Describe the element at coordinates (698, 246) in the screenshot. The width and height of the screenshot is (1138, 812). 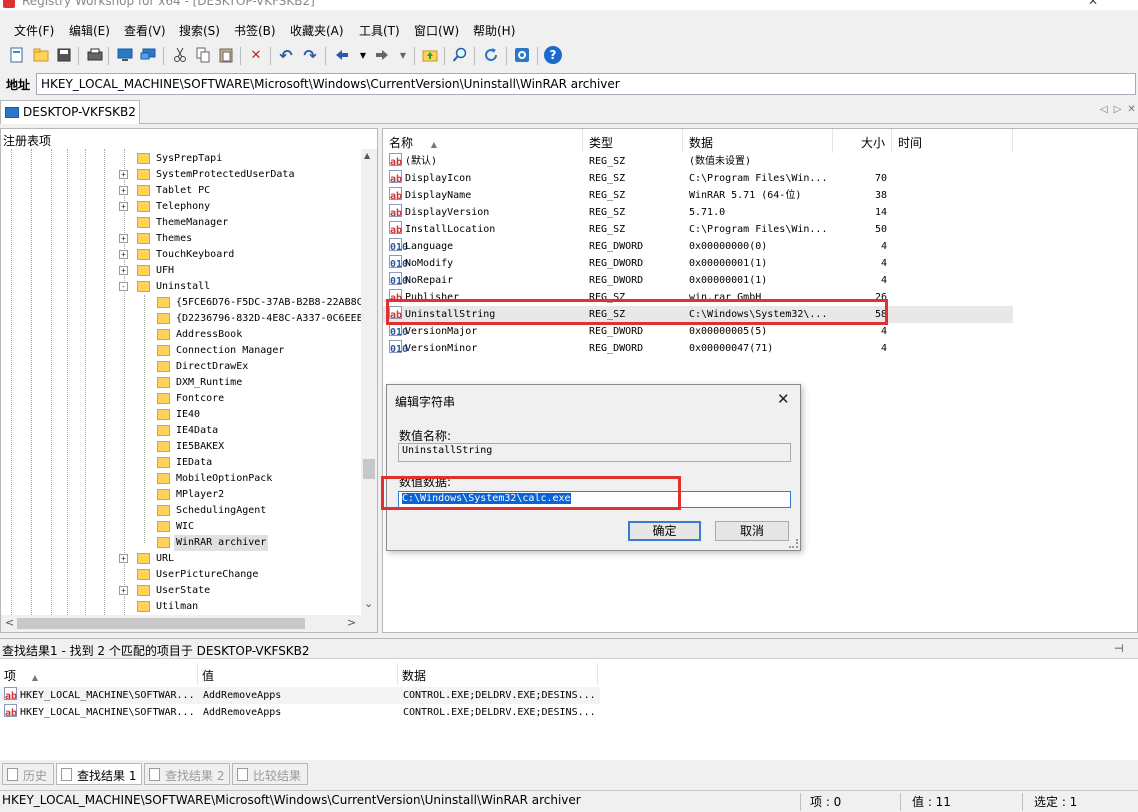
I see `value-row: 010 Language REG_DWORD 0x00000000(0) 4` at that location.